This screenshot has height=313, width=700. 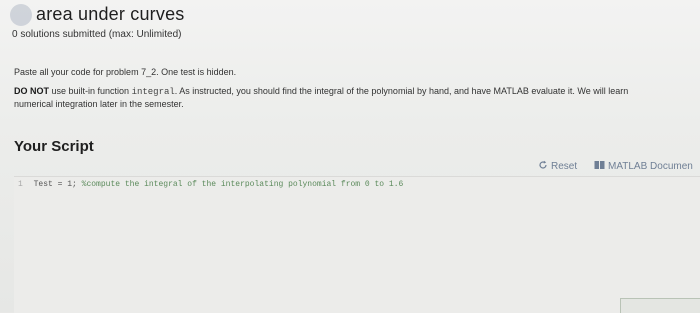 What do you see at coordinates (31, 91) in the screenshot?
I see `do-not-emphasis: DO NOT` at bounding box center [31, 91].